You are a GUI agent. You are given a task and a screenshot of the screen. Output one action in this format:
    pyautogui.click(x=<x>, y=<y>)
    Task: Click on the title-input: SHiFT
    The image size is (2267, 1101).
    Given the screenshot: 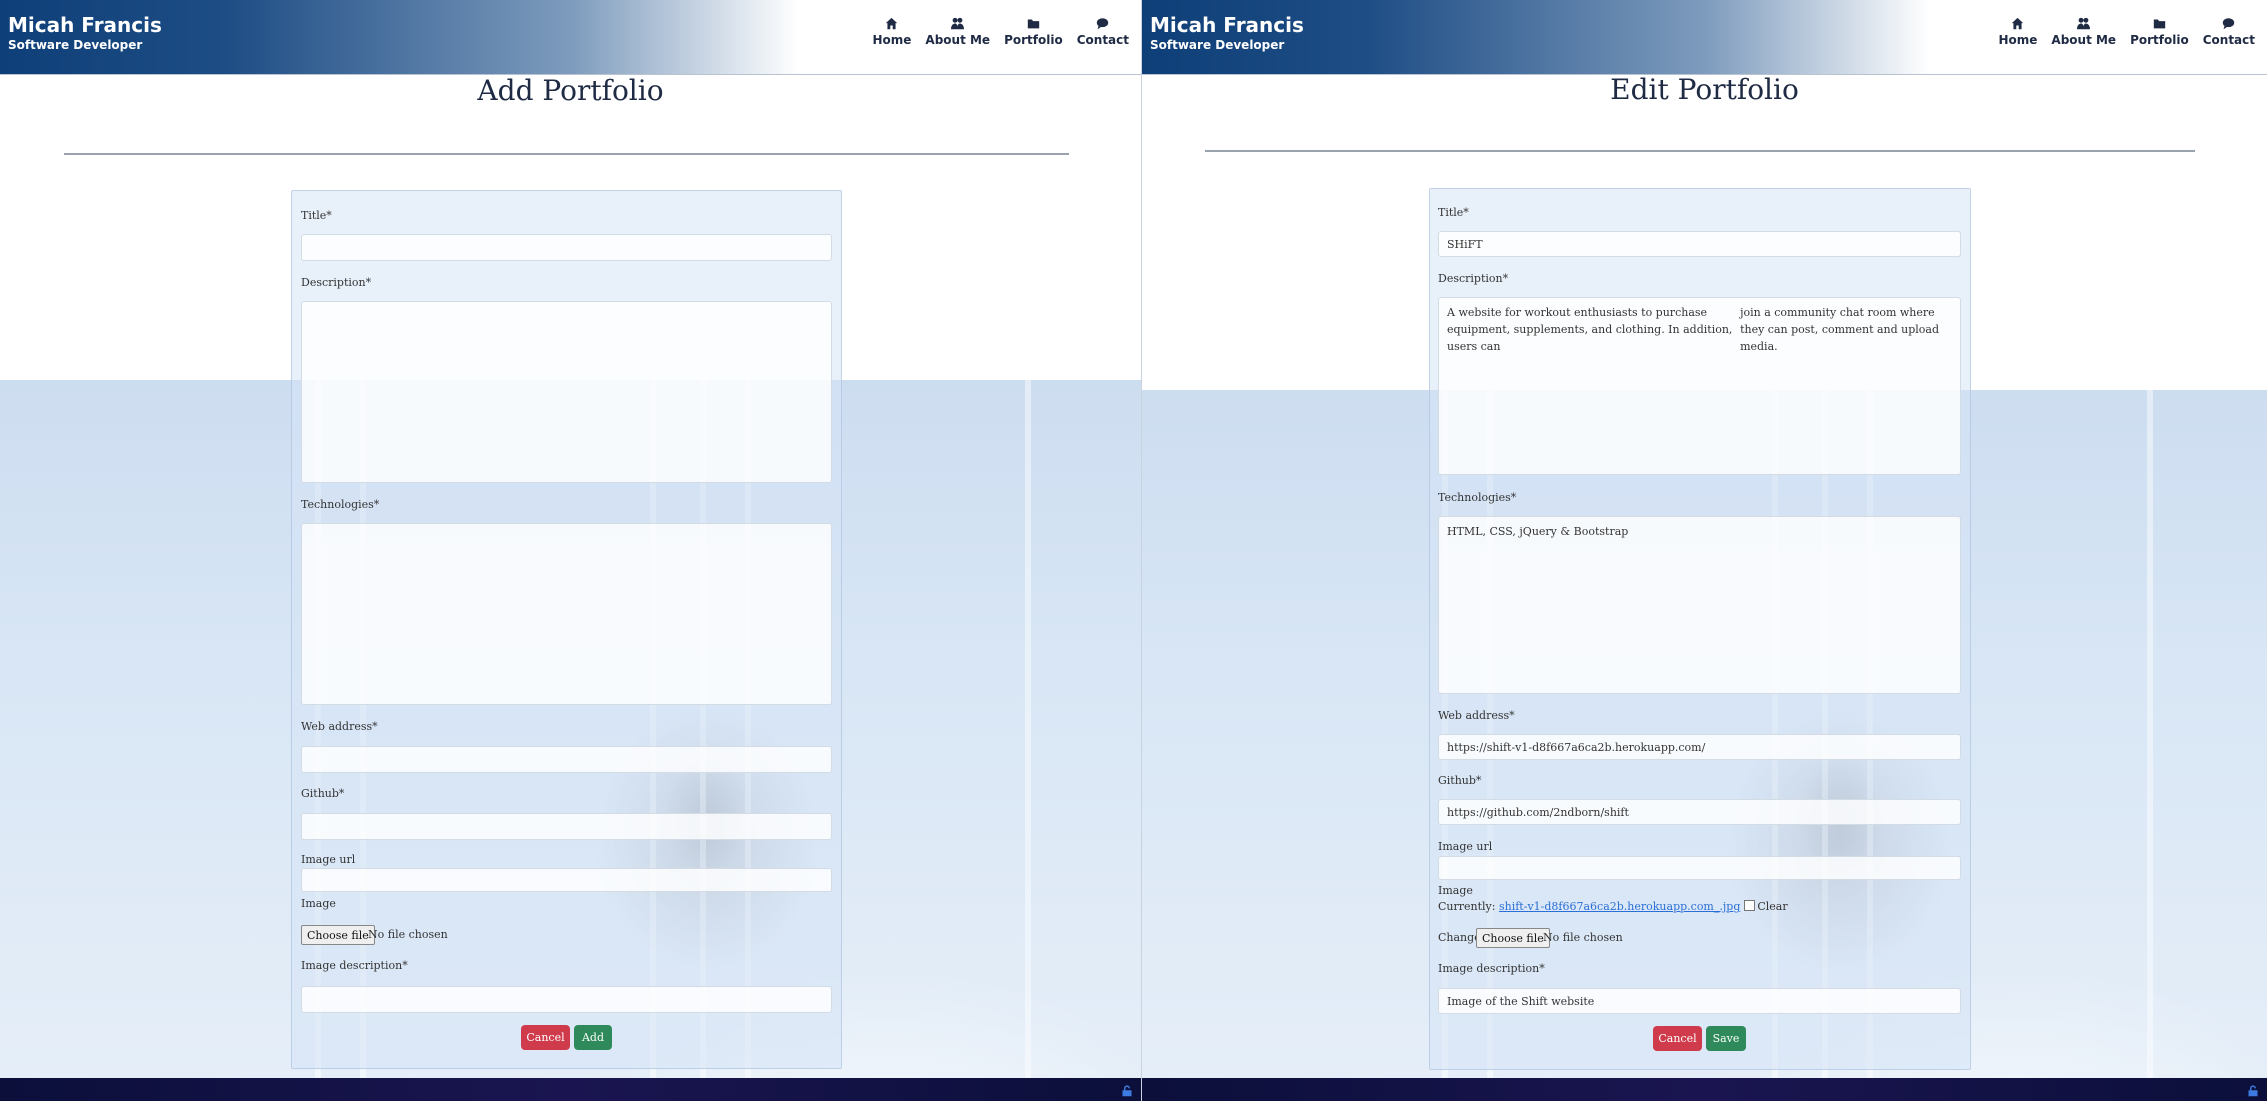 What is the action you would take?
    pyautogui.click(x=1699, y=244)
    